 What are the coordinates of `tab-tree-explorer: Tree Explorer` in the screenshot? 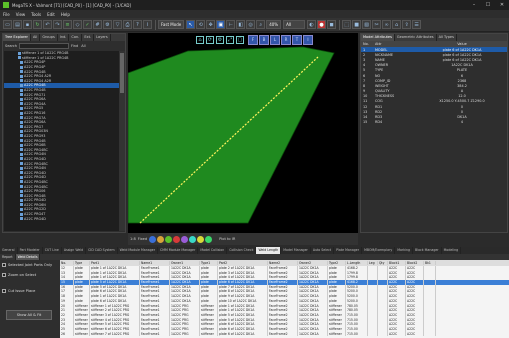 It's located at (17, 37).